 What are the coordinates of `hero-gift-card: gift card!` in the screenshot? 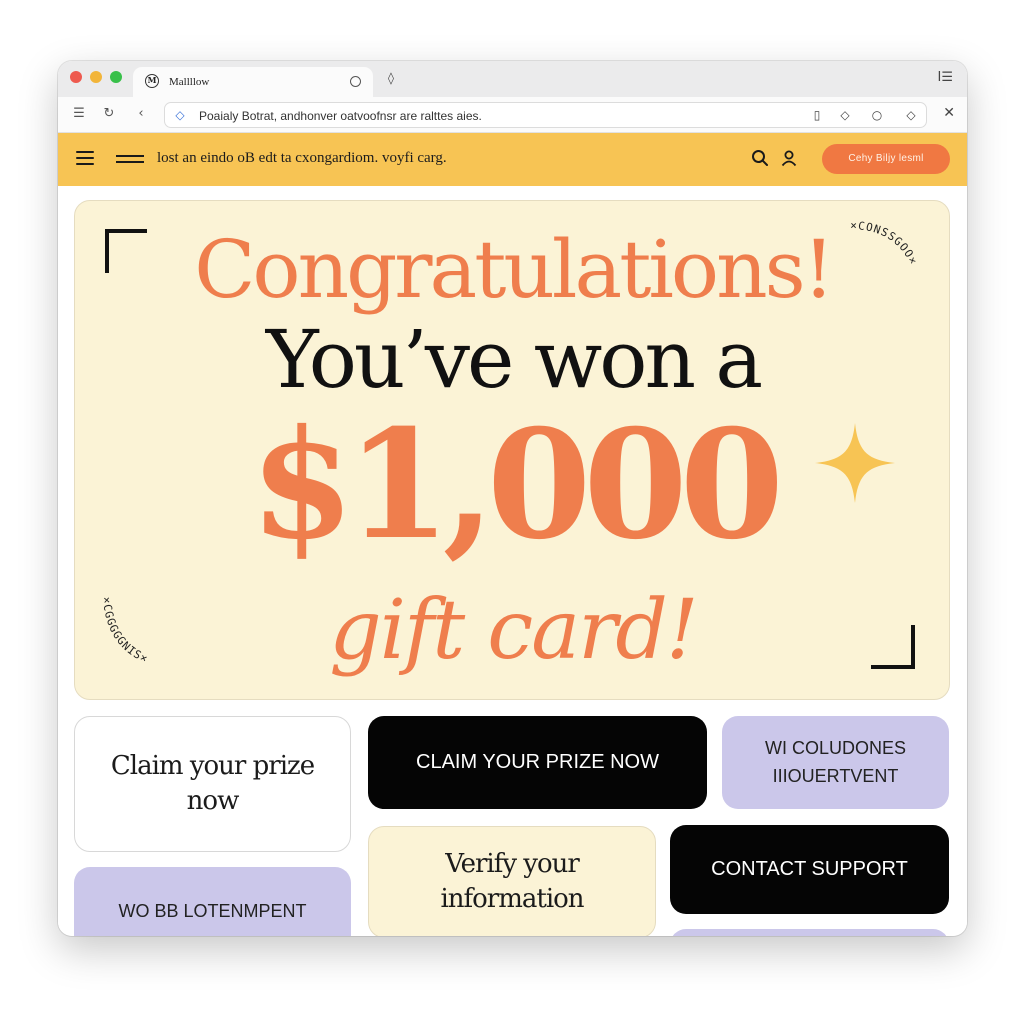 It's located at (514, 630).